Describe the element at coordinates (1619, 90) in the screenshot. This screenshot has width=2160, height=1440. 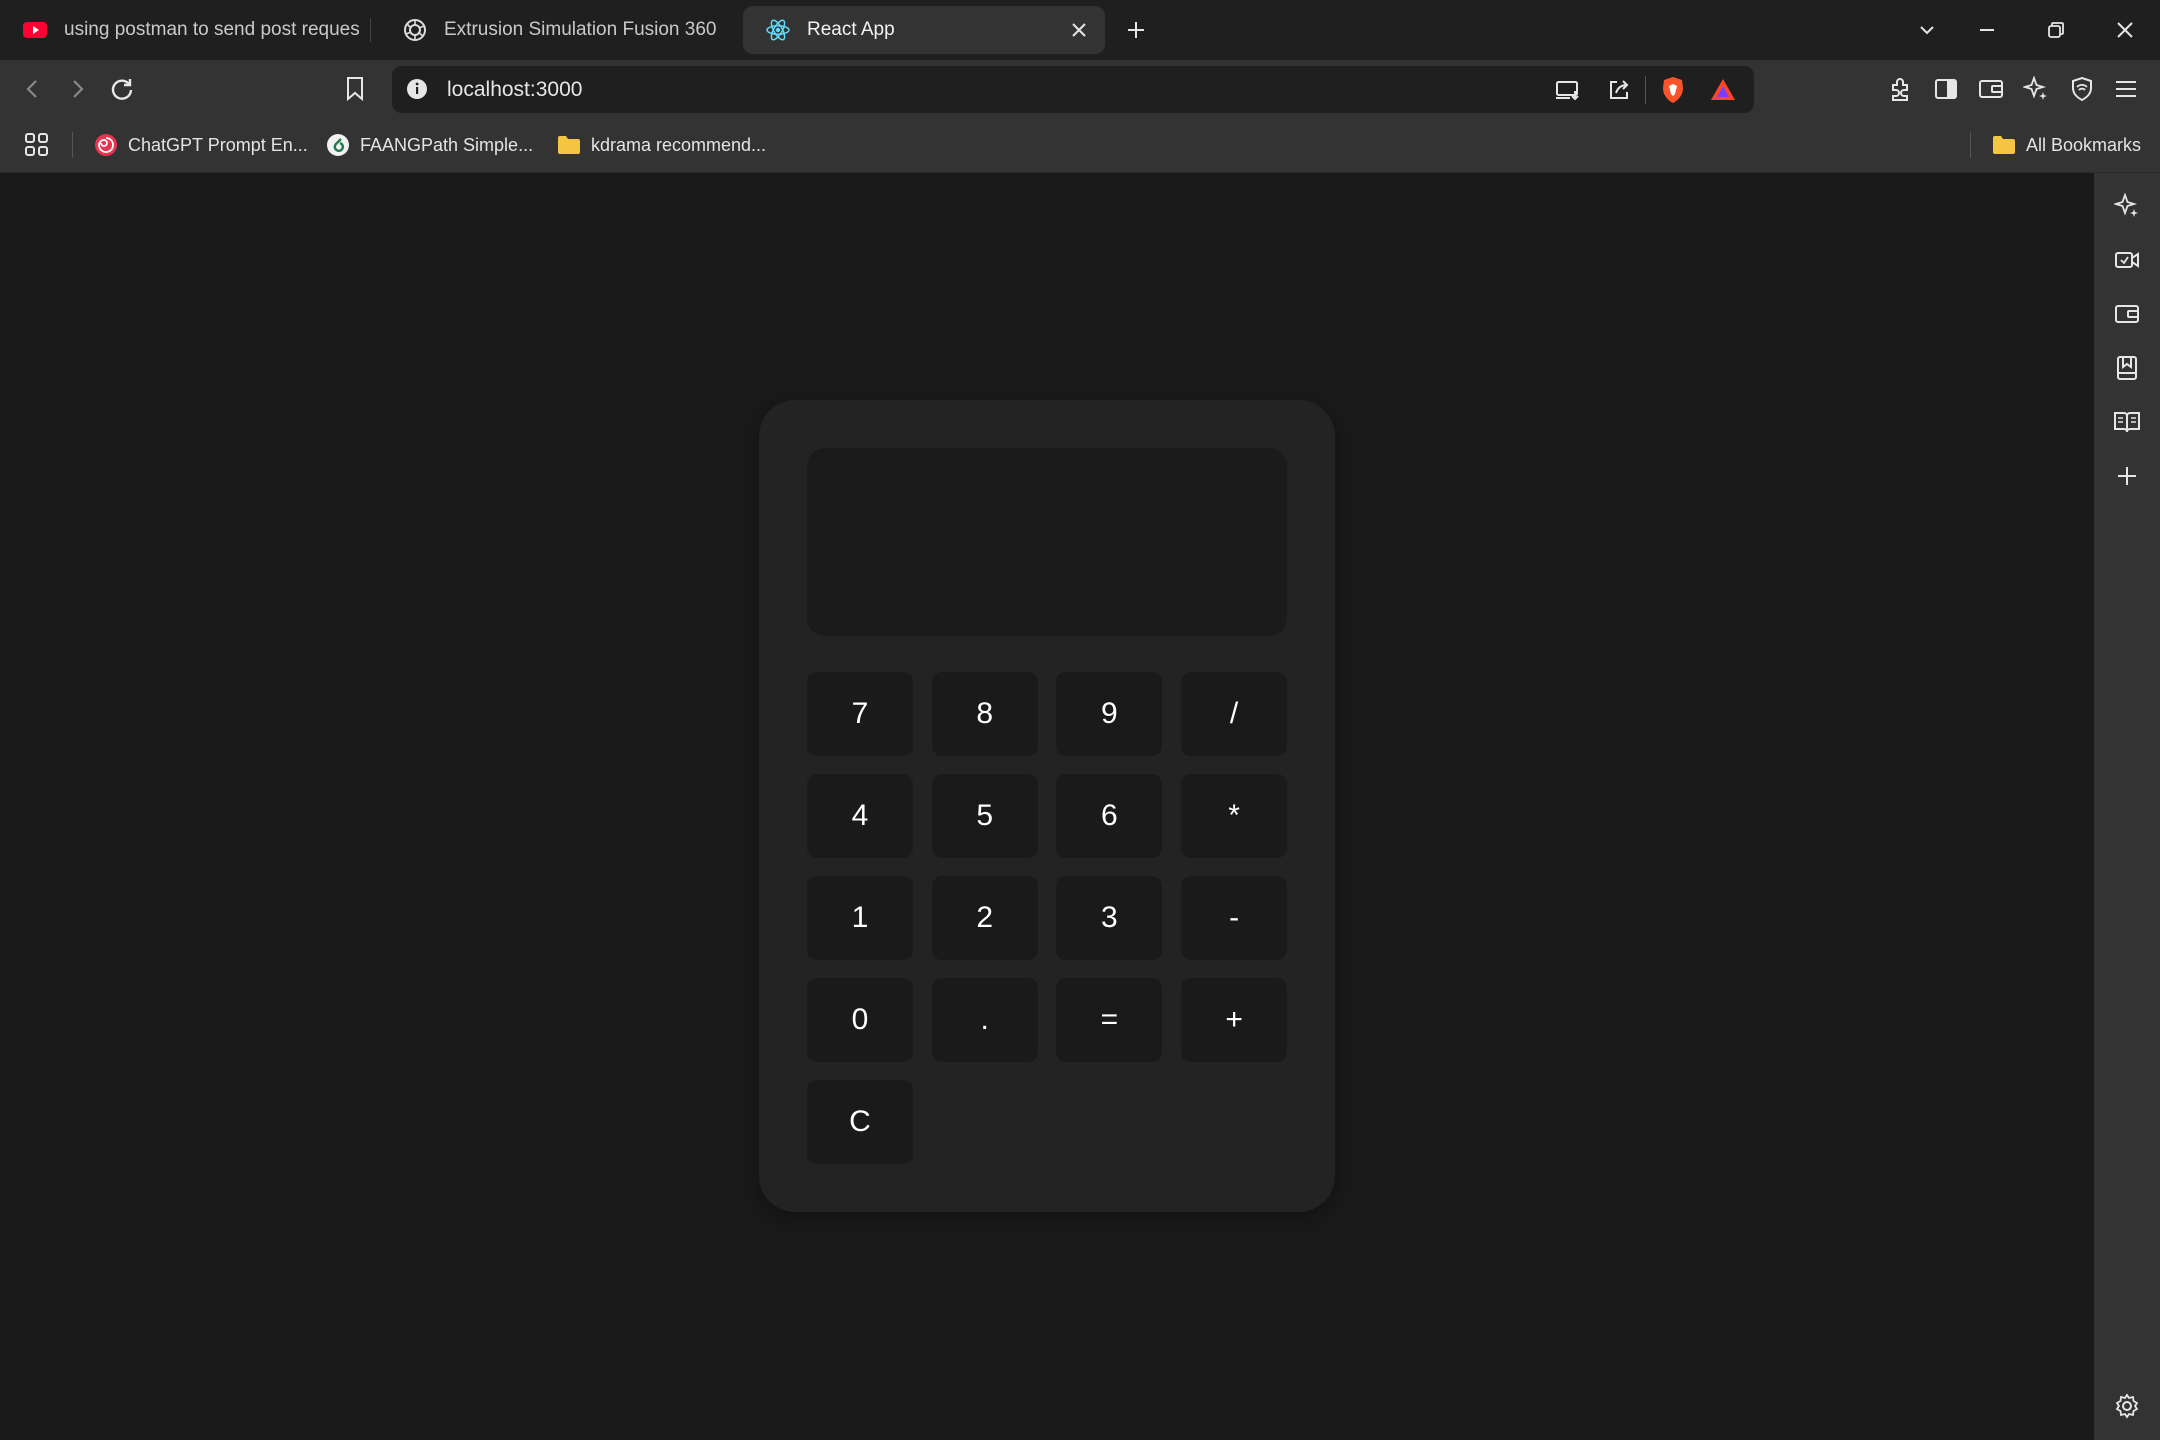
I see `share-icon` at that location.